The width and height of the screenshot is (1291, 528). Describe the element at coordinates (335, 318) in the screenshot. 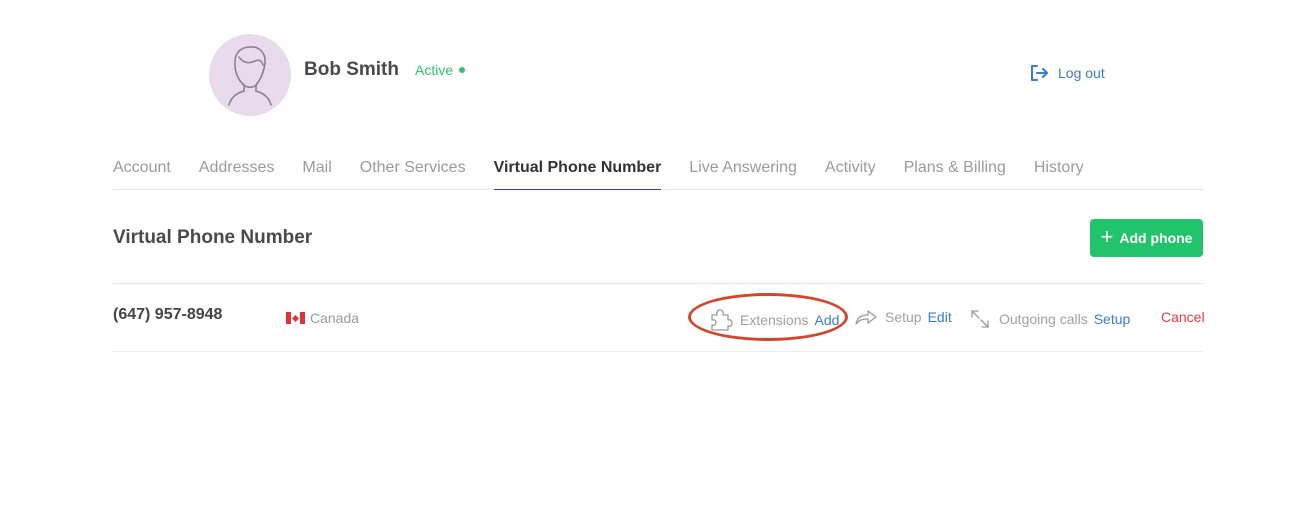

I see `country-label: Canada` at that location.